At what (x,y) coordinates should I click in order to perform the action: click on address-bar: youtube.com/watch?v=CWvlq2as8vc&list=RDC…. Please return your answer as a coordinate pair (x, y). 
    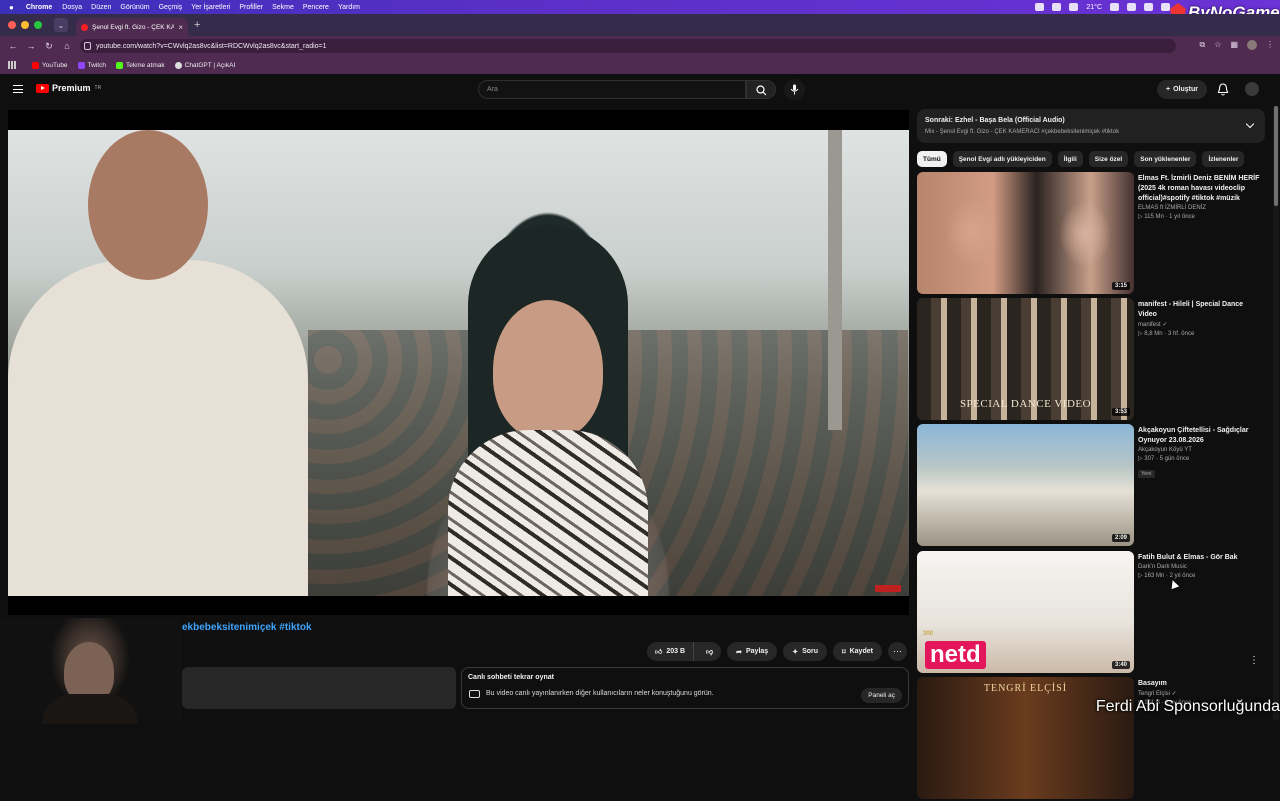
    Looking at the image, I should click on (628, 46).